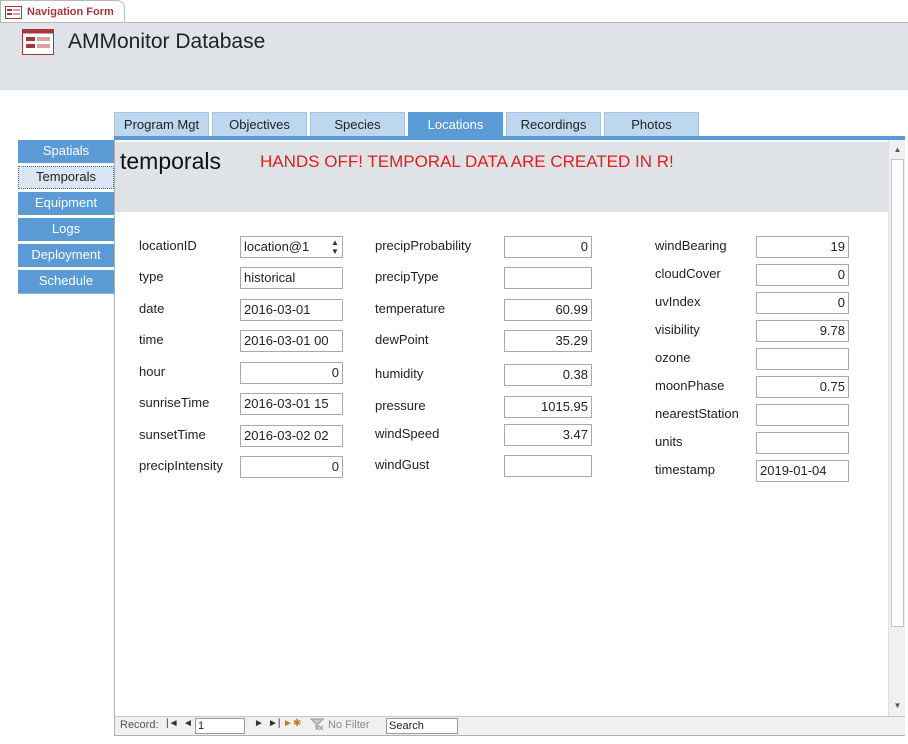 The image size is (908, 744). What do you see at coordinates (151, 339) in the screenshot?
I see `label-time: time` at bounding box center [151, 339].